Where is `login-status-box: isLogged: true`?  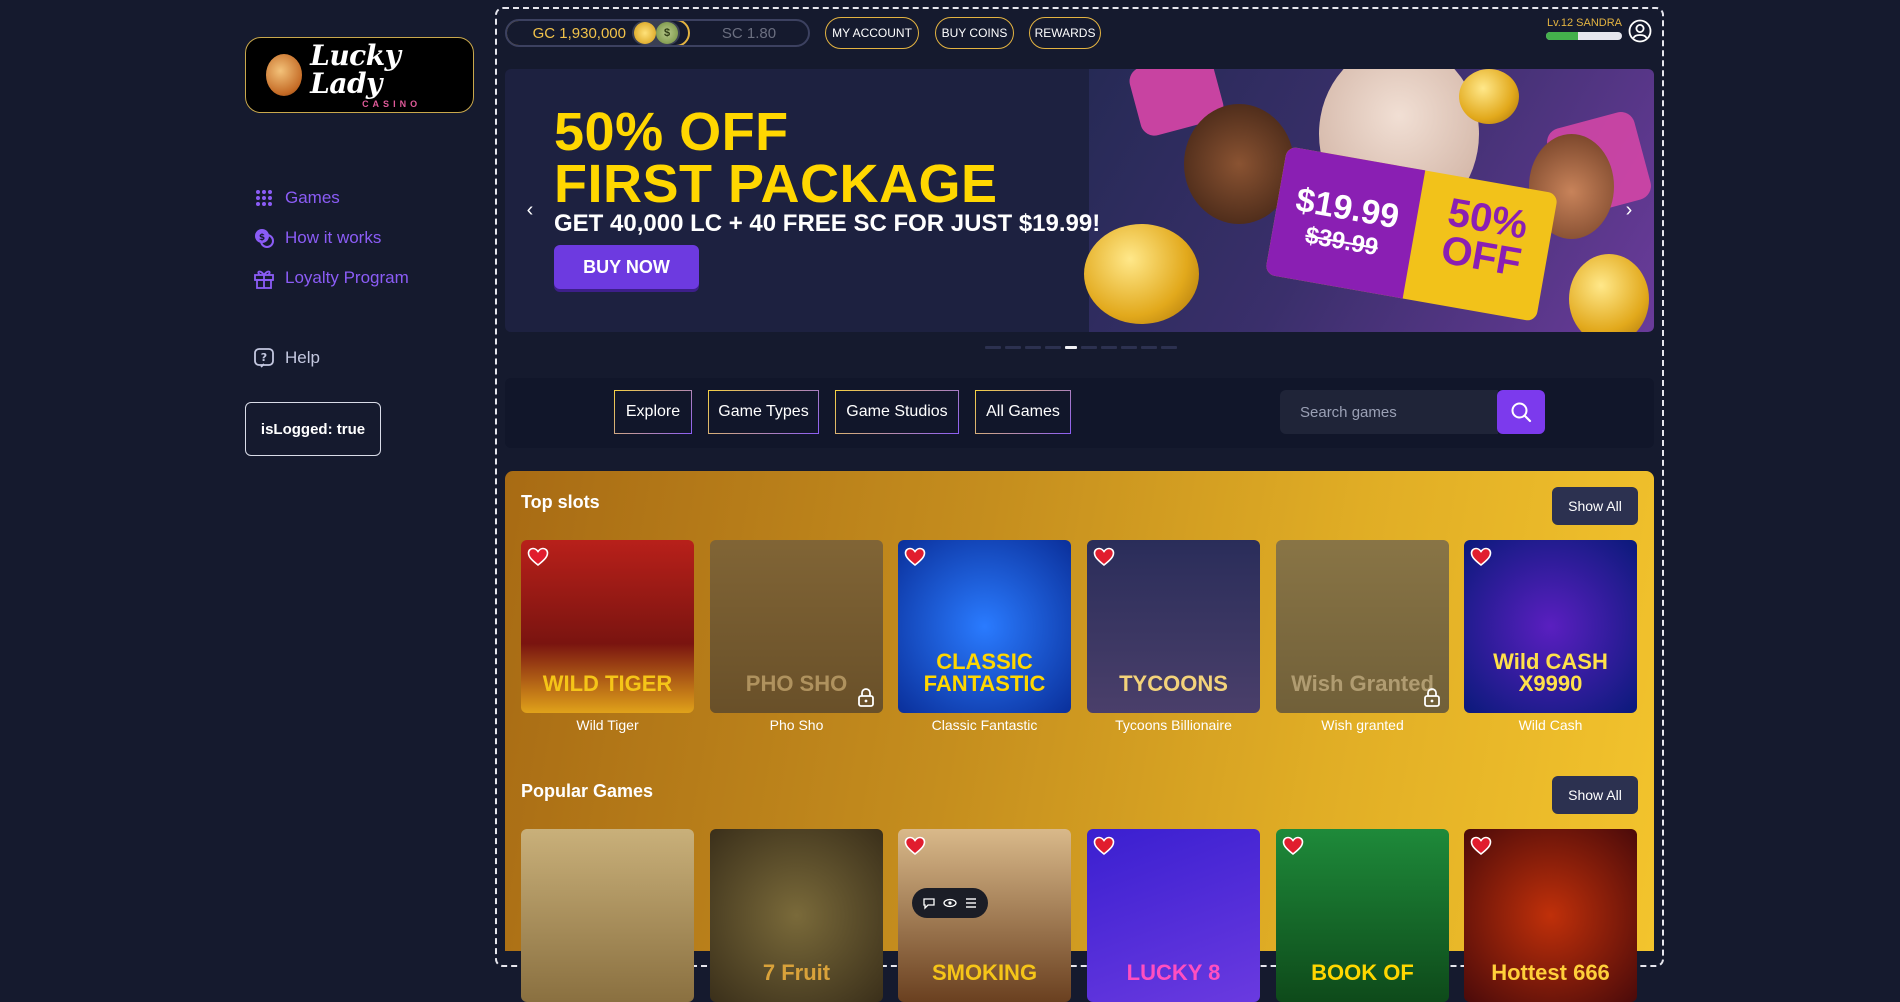 login-status-box: isLogged: true is located at coordinates (313, 429).